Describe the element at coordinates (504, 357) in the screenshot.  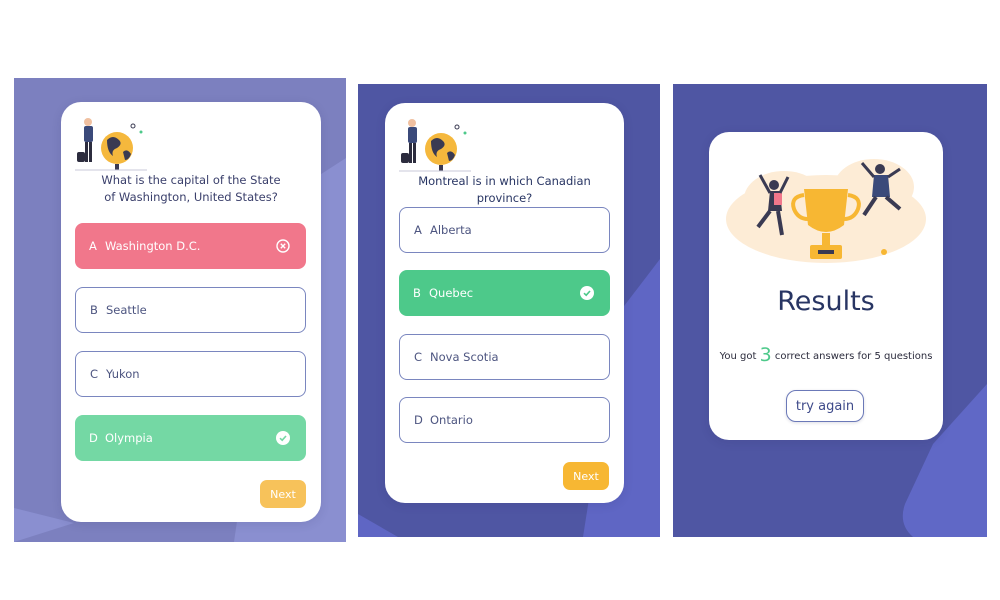
I see `answer-option-c: C Nova Scotia` at that location.